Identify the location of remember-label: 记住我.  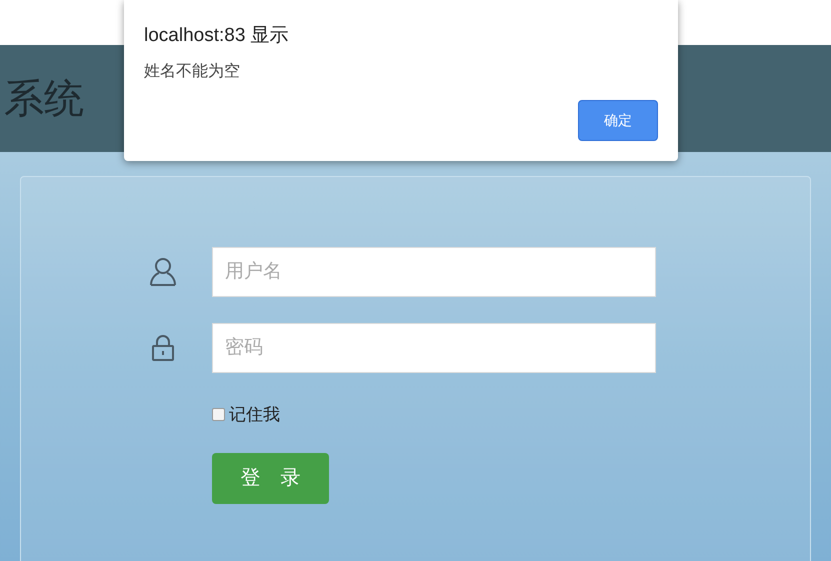
(254, 415).